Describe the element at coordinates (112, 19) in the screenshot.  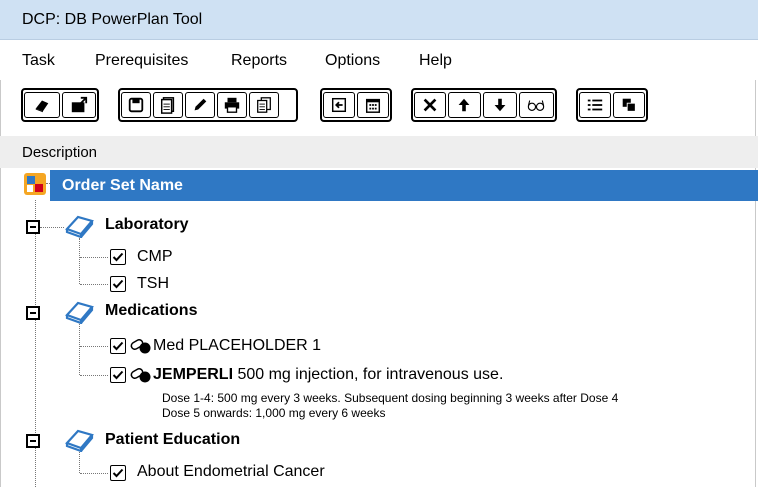
I see `window-title: DCP: DB PowerPlan Tool` at that location.